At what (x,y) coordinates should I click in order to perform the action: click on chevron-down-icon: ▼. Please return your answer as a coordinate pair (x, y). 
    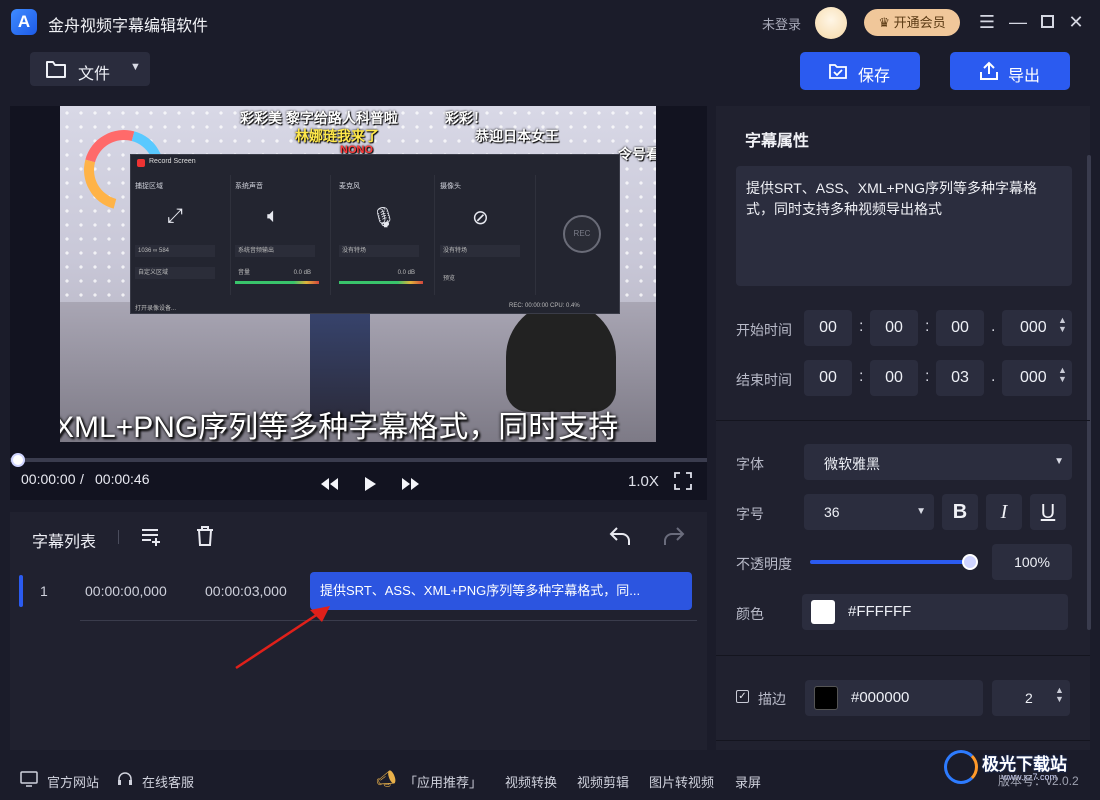
    Looking at the image, I should click on (921, 511).